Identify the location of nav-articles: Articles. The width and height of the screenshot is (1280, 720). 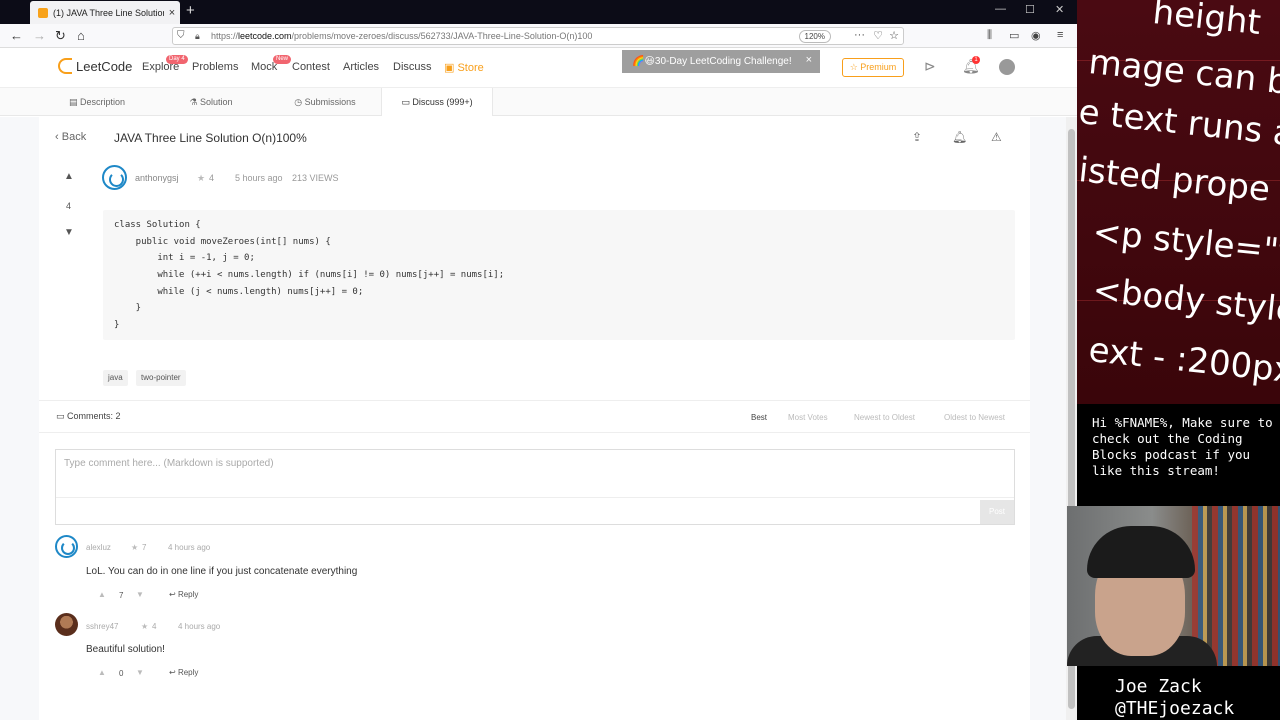
(361, 67).